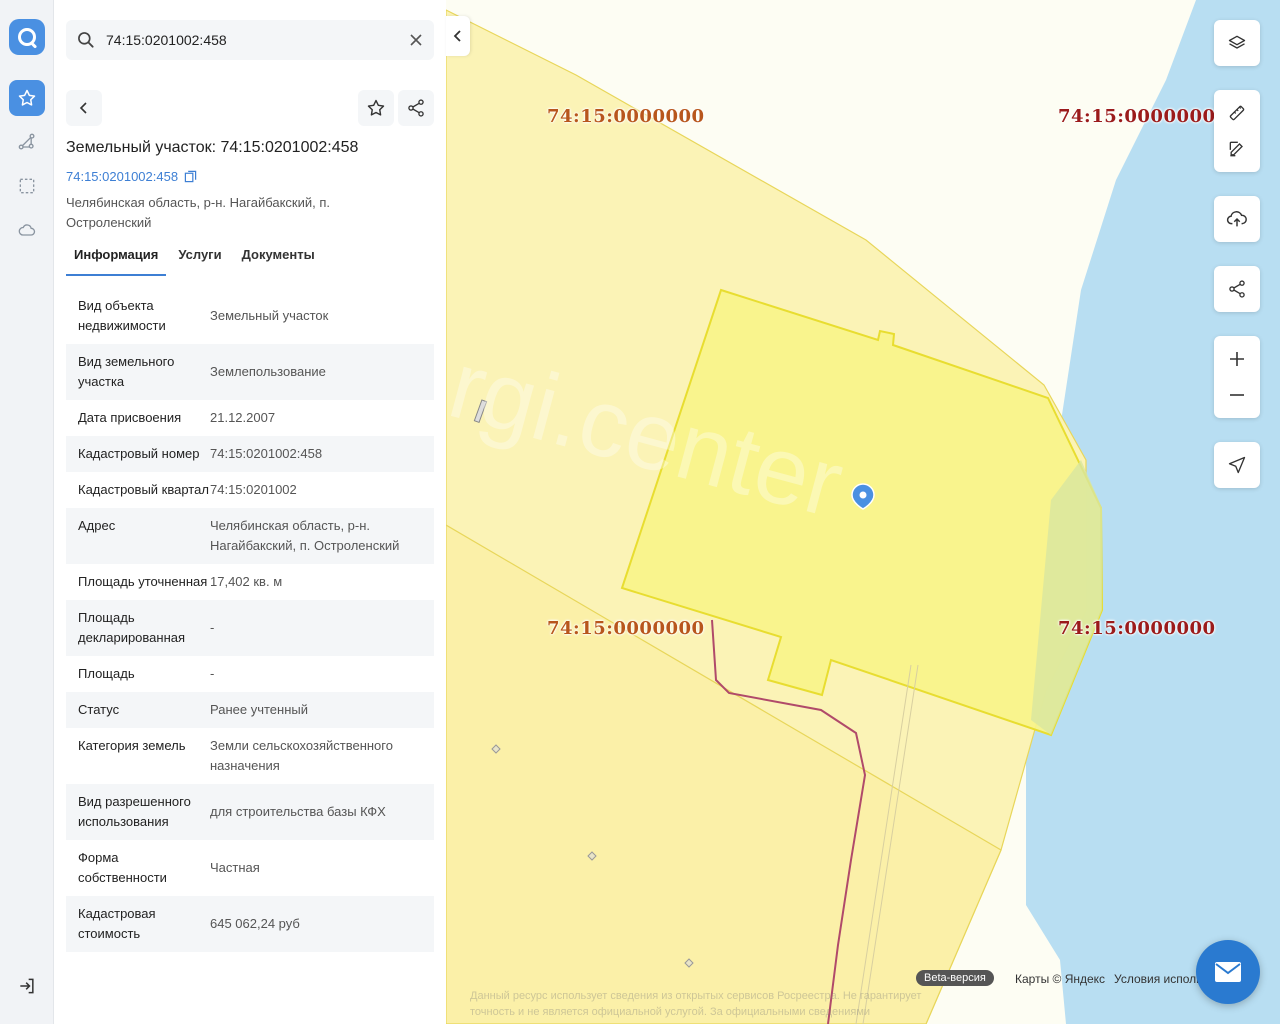  Describe the element at coordinates (235, 867) in the screenshot. I see `row-value: Частная` at that location.